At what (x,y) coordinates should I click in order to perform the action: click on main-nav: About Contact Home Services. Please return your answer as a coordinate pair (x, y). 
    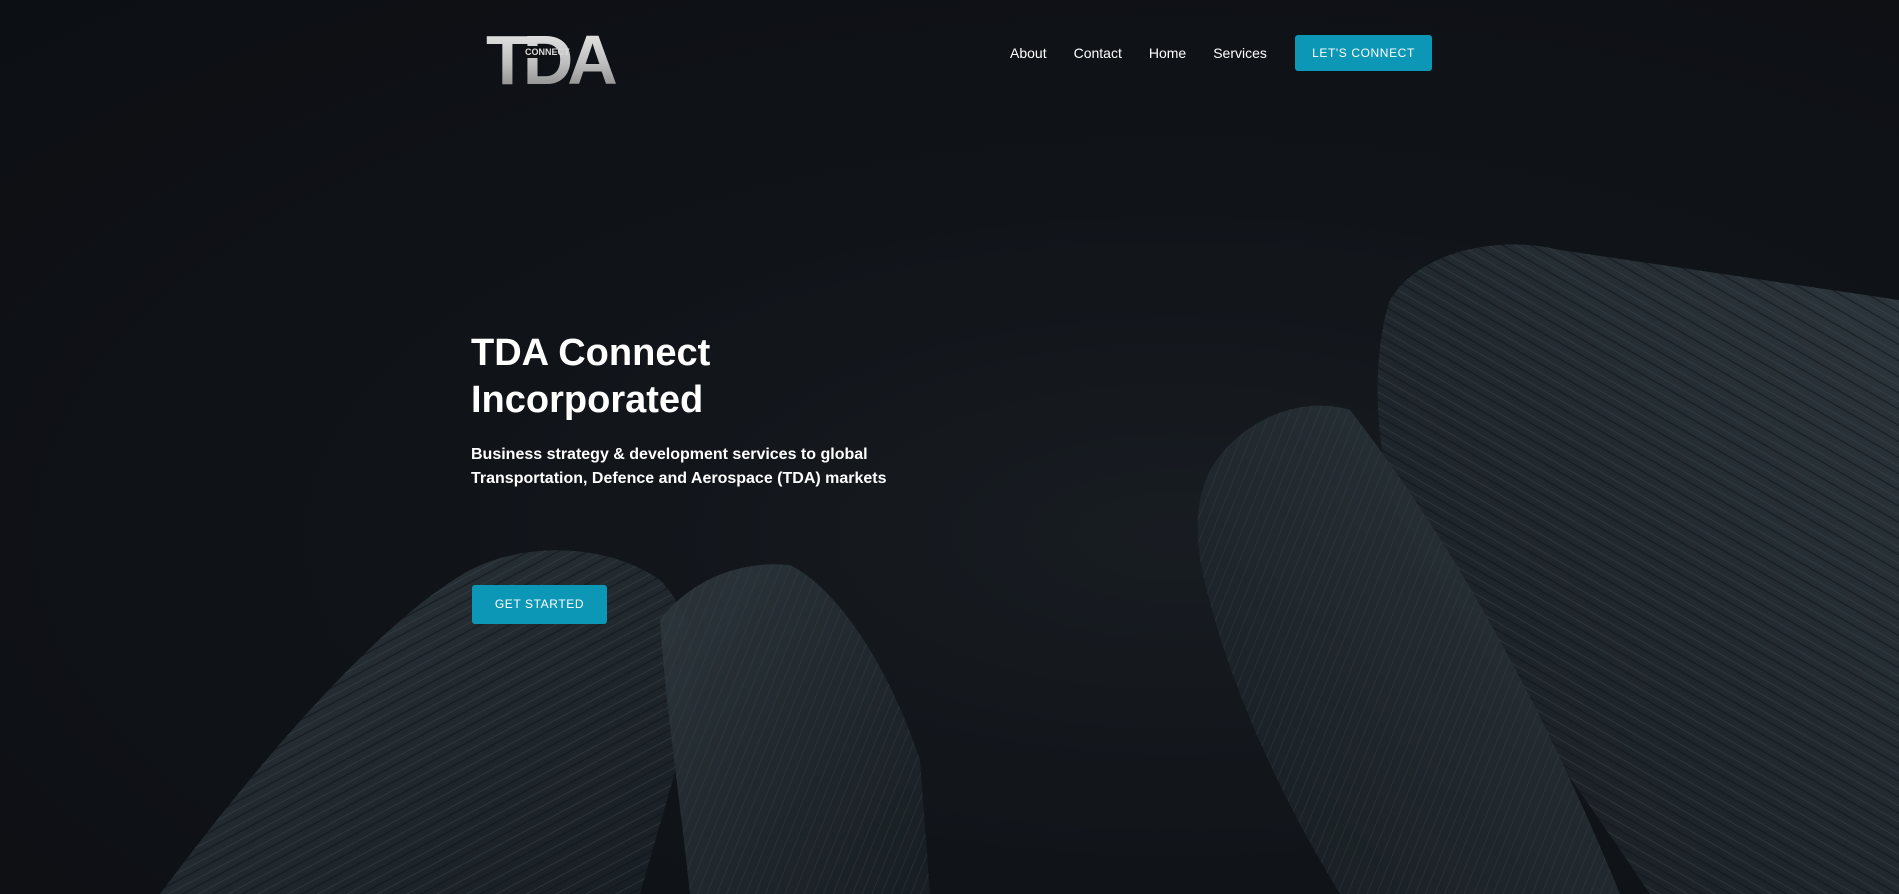
    Looking at the image, I should click on (1133, 53).